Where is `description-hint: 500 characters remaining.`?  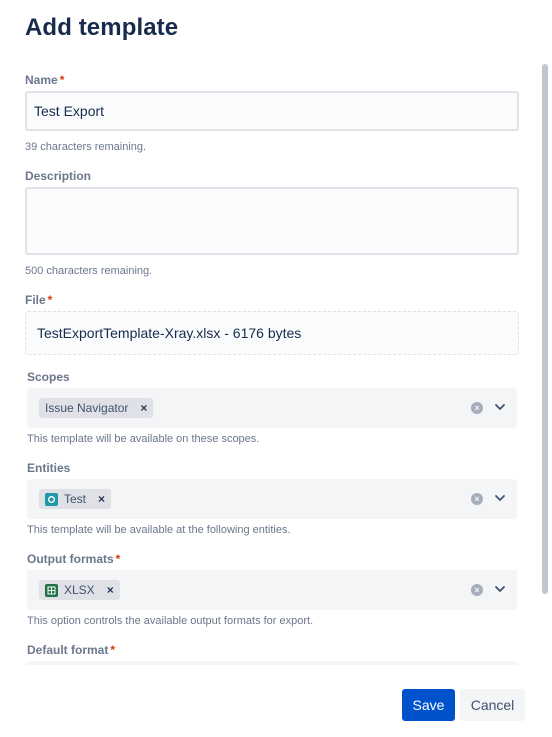
description-hint: 500 characters remaining. is located at coordinates (89, 271).